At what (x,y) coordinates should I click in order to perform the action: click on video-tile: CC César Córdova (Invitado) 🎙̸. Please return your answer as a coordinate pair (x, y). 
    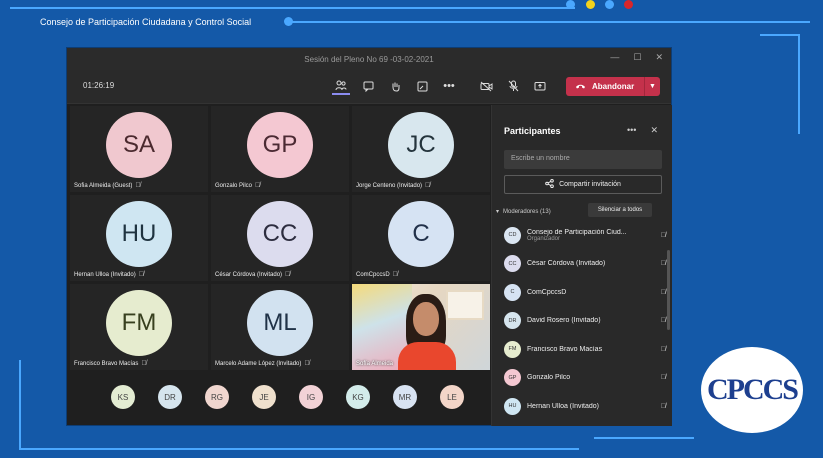
    Looking at the image, I should click on (280, 238).